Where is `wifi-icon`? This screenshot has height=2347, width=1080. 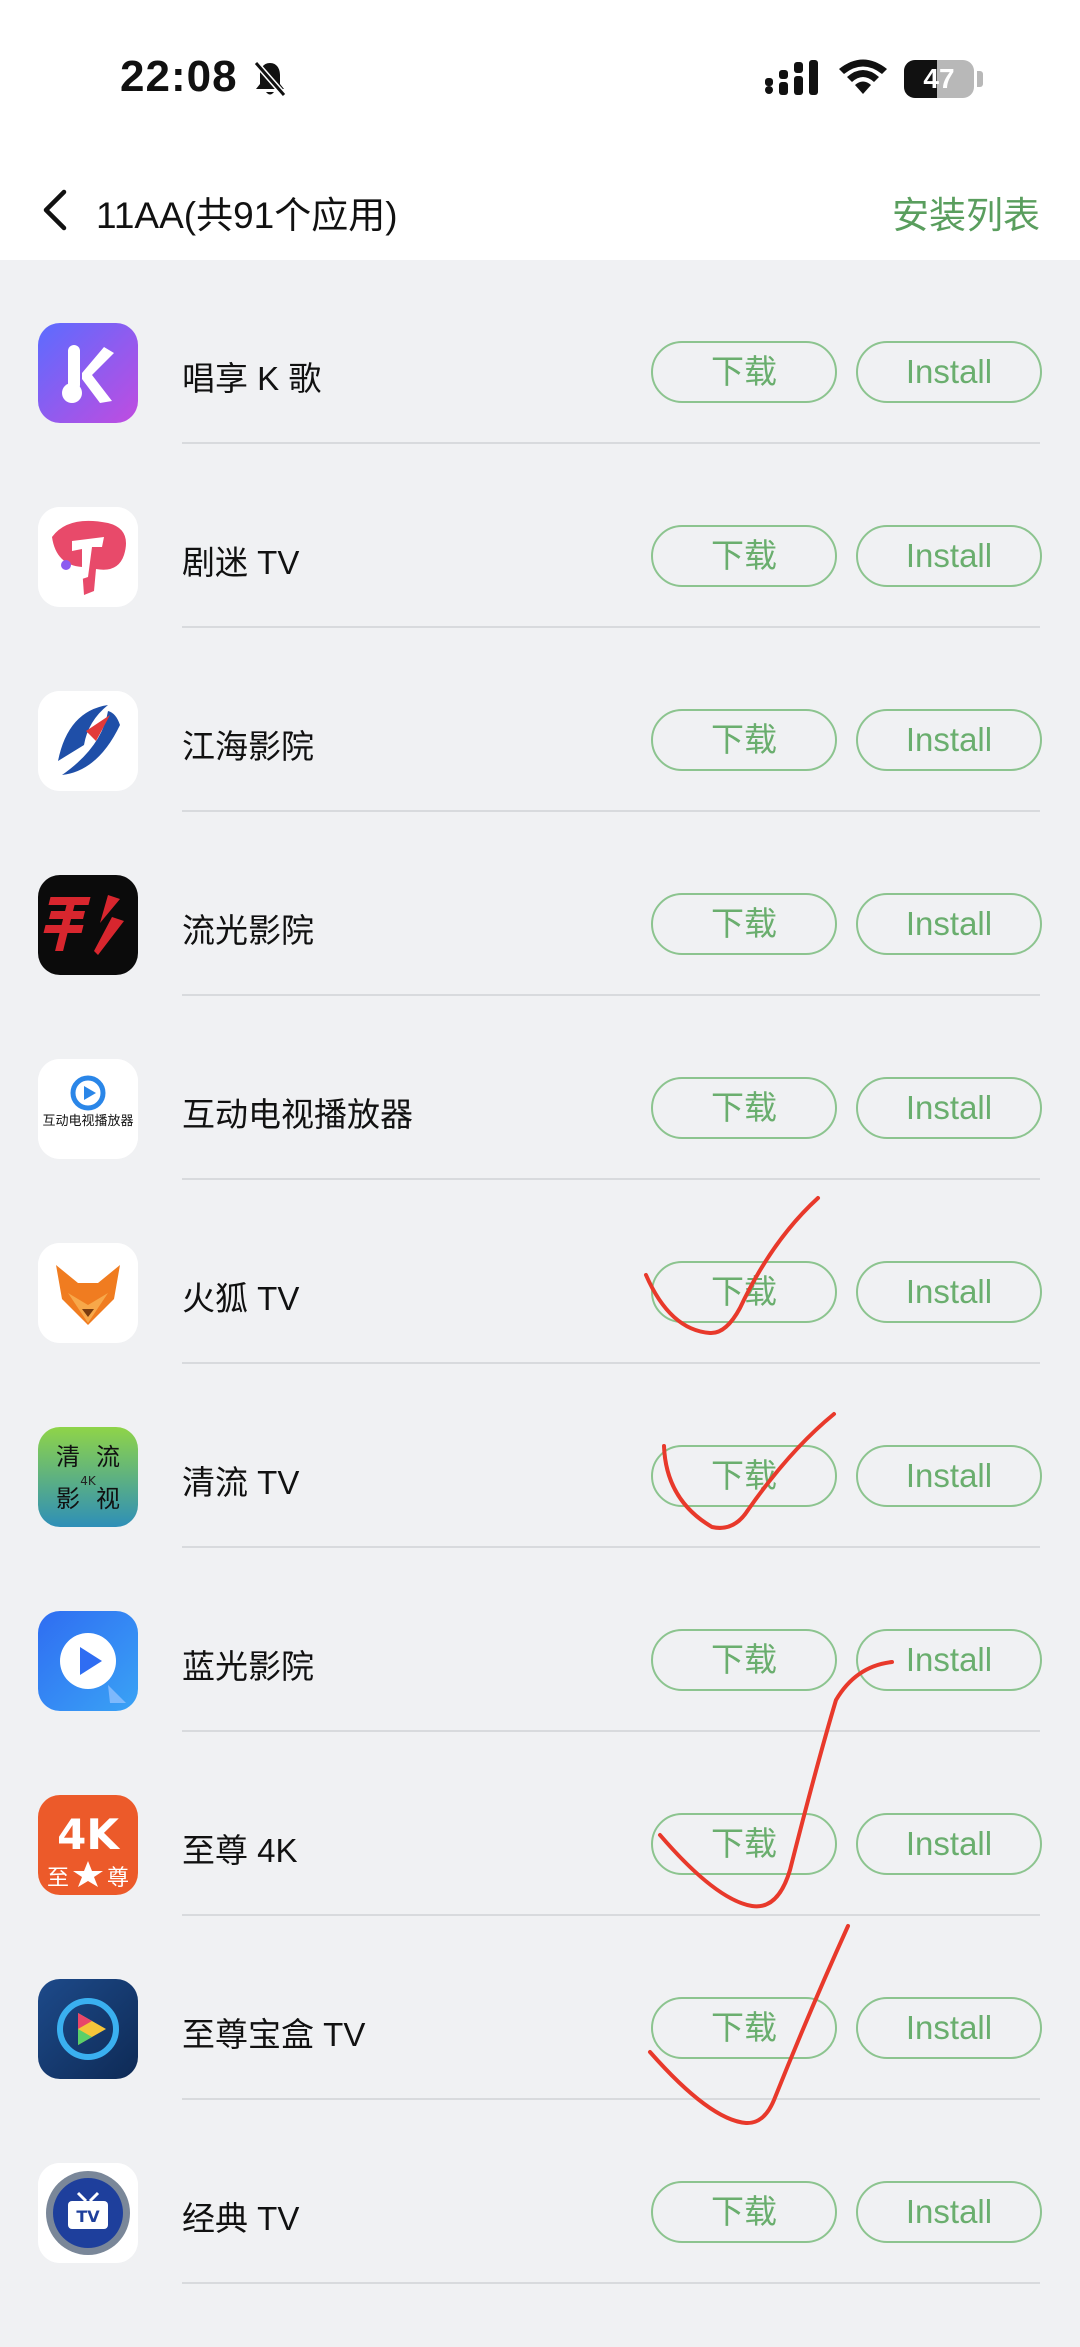
wifi-icon is located at coordinates (863, 76).